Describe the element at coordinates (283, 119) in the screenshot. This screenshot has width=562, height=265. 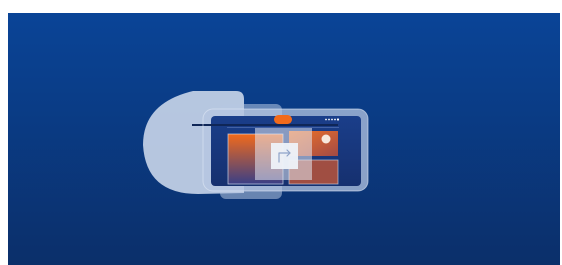
I see `orange-pill` at that location.